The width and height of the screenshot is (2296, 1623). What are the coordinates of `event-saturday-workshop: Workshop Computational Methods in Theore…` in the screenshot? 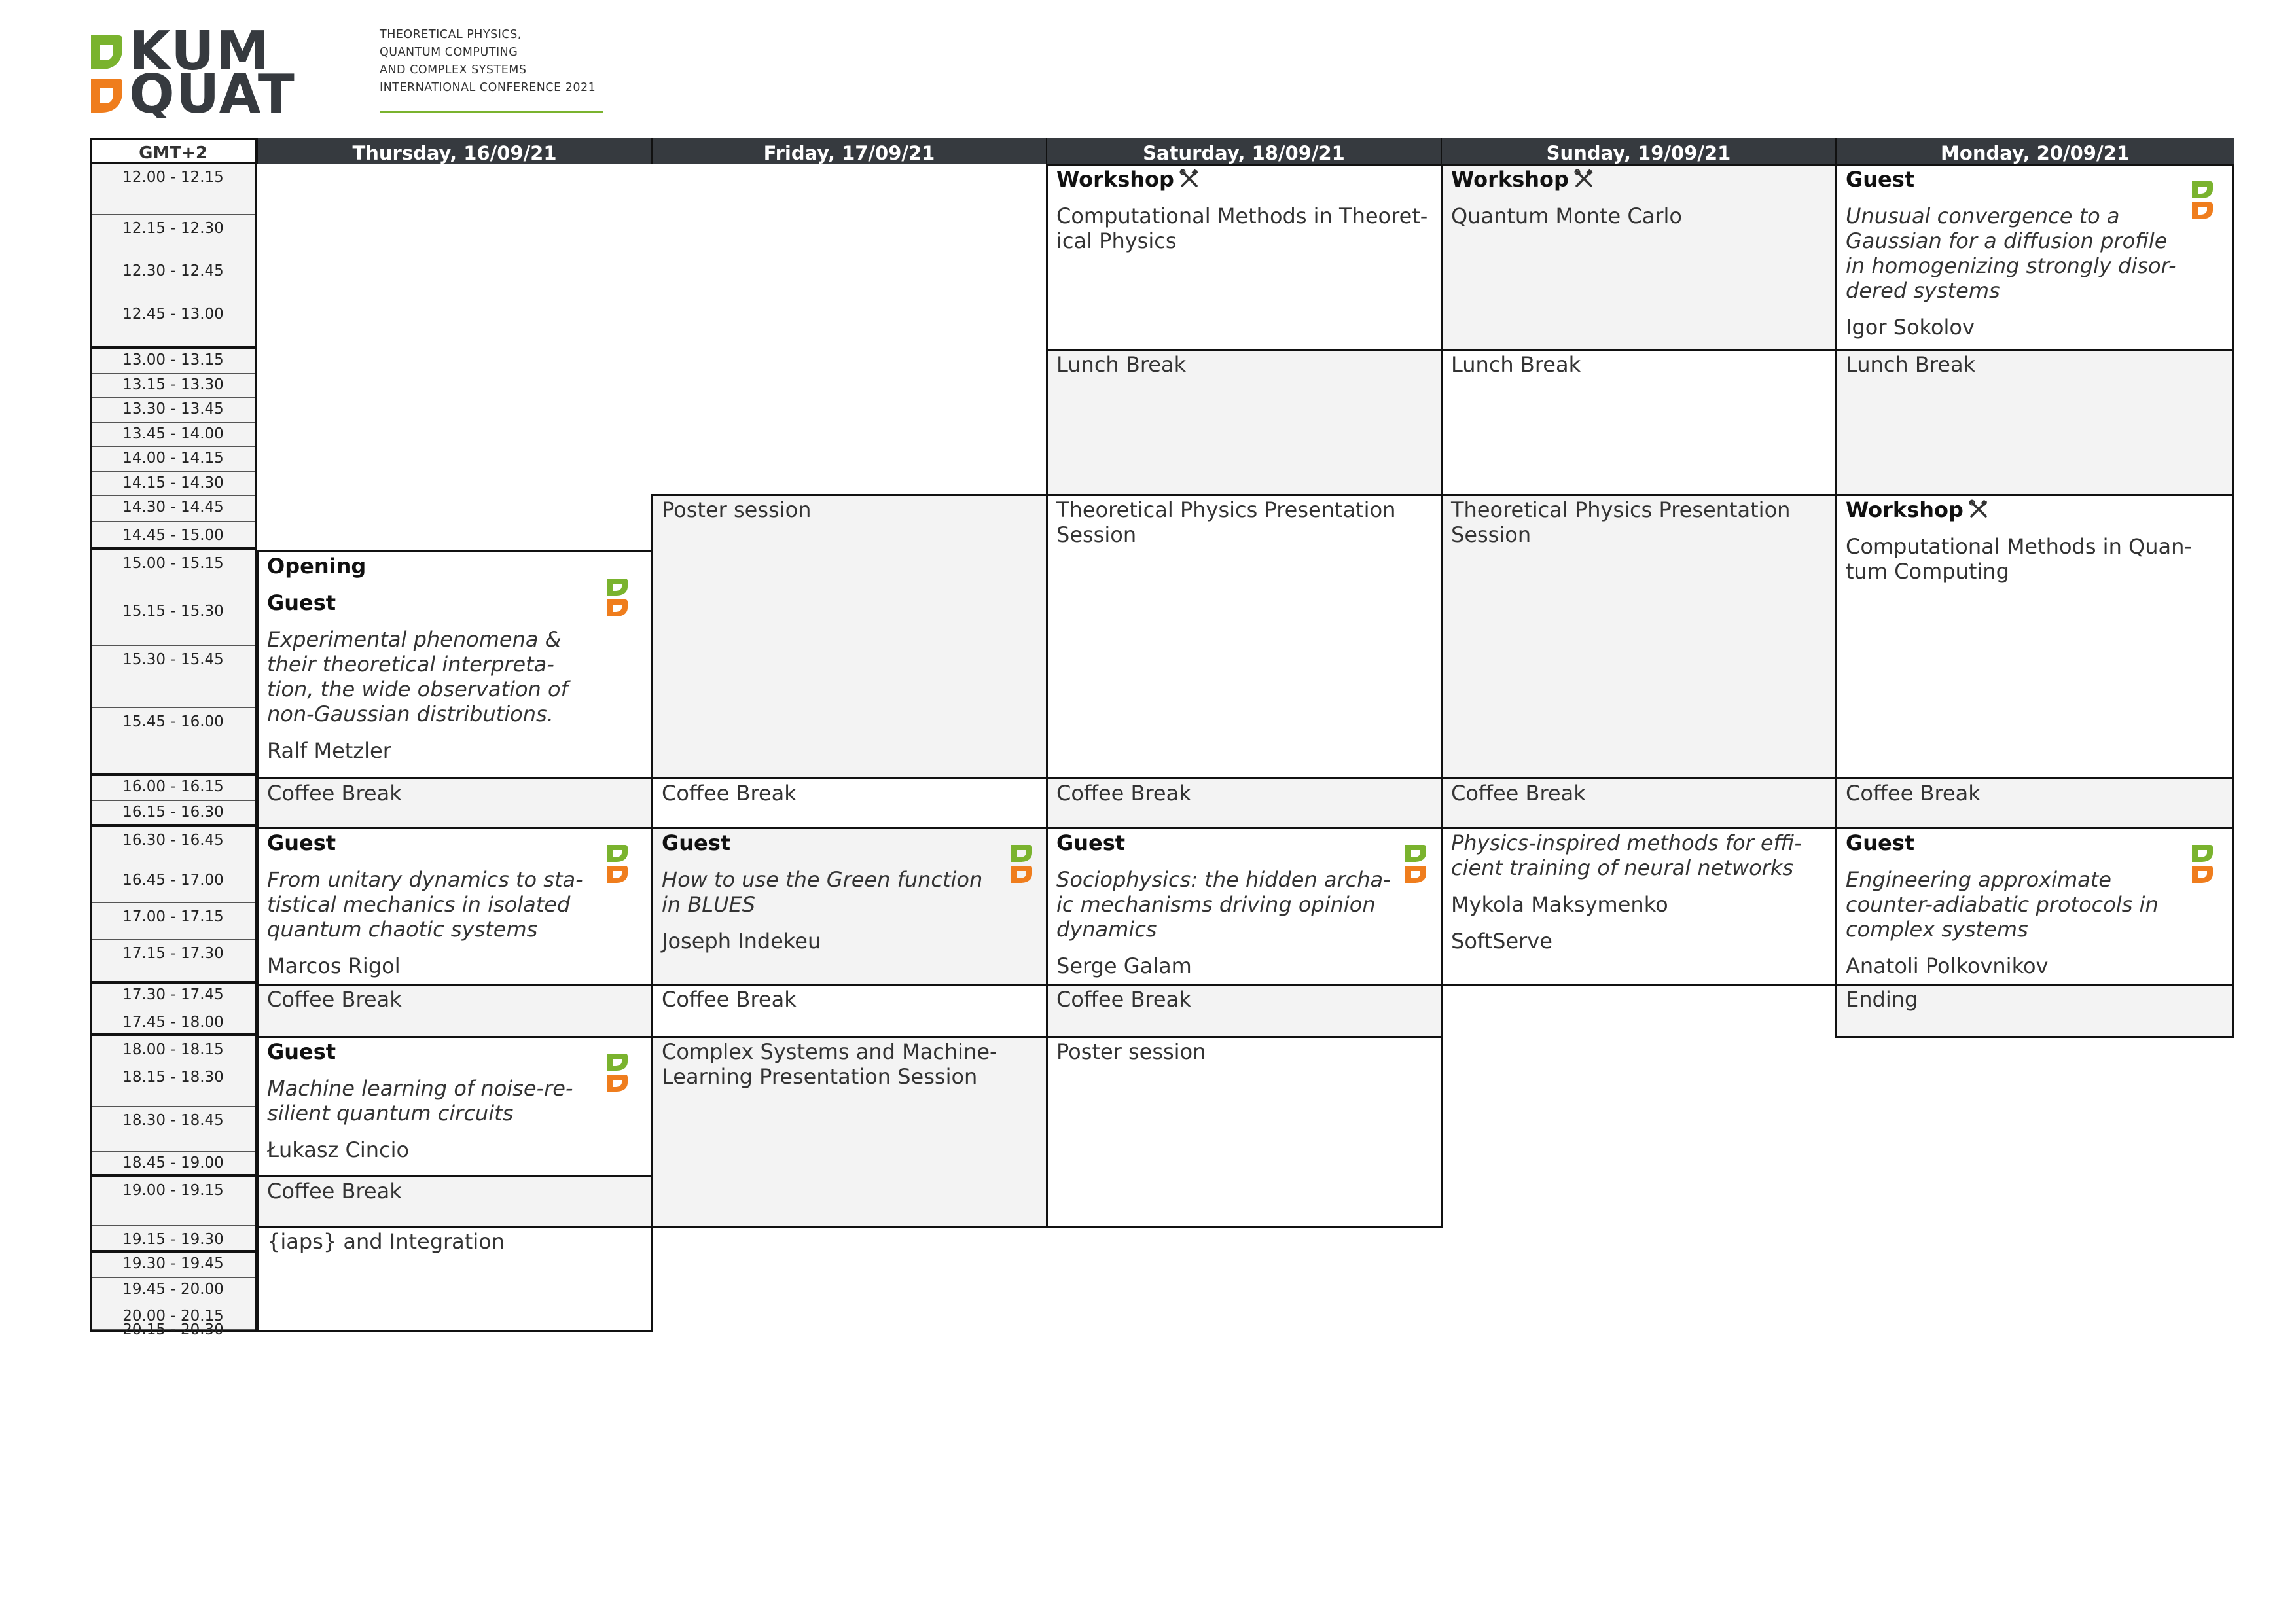 It's located at (1244, 257).